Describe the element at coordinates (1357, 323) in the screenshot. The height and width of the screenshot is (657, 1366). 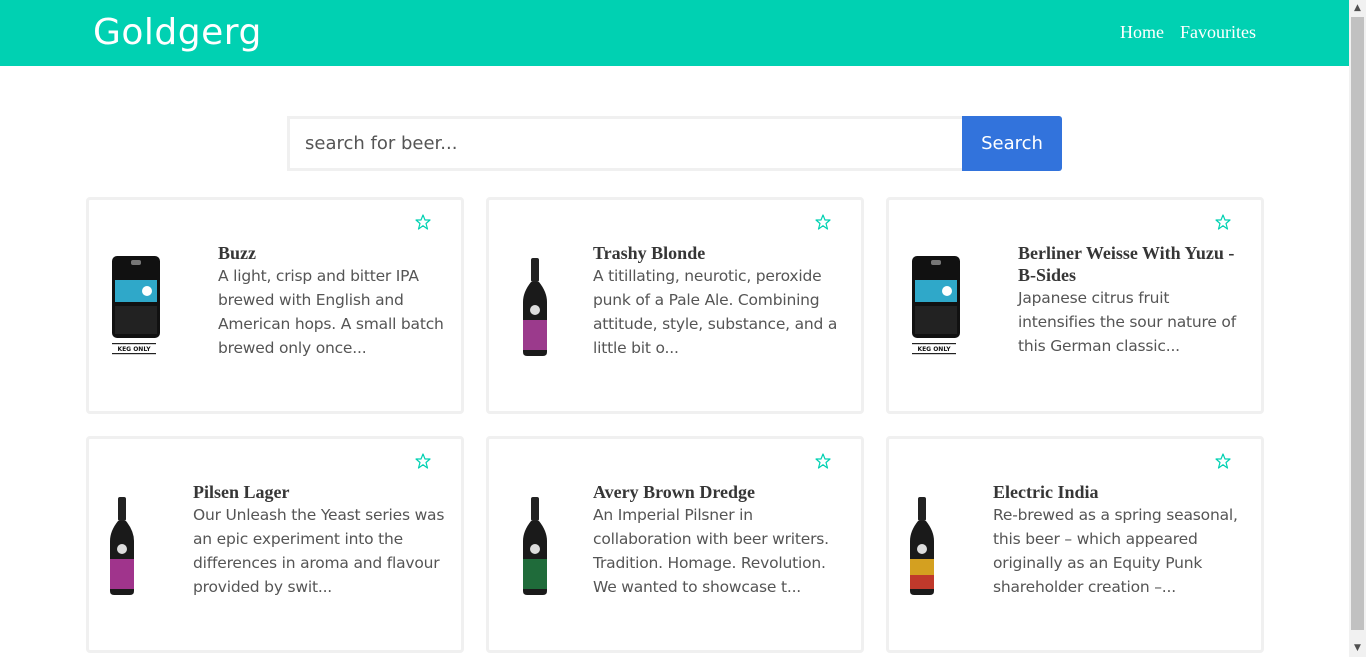
I see `scrollbar-thumb` at that location.